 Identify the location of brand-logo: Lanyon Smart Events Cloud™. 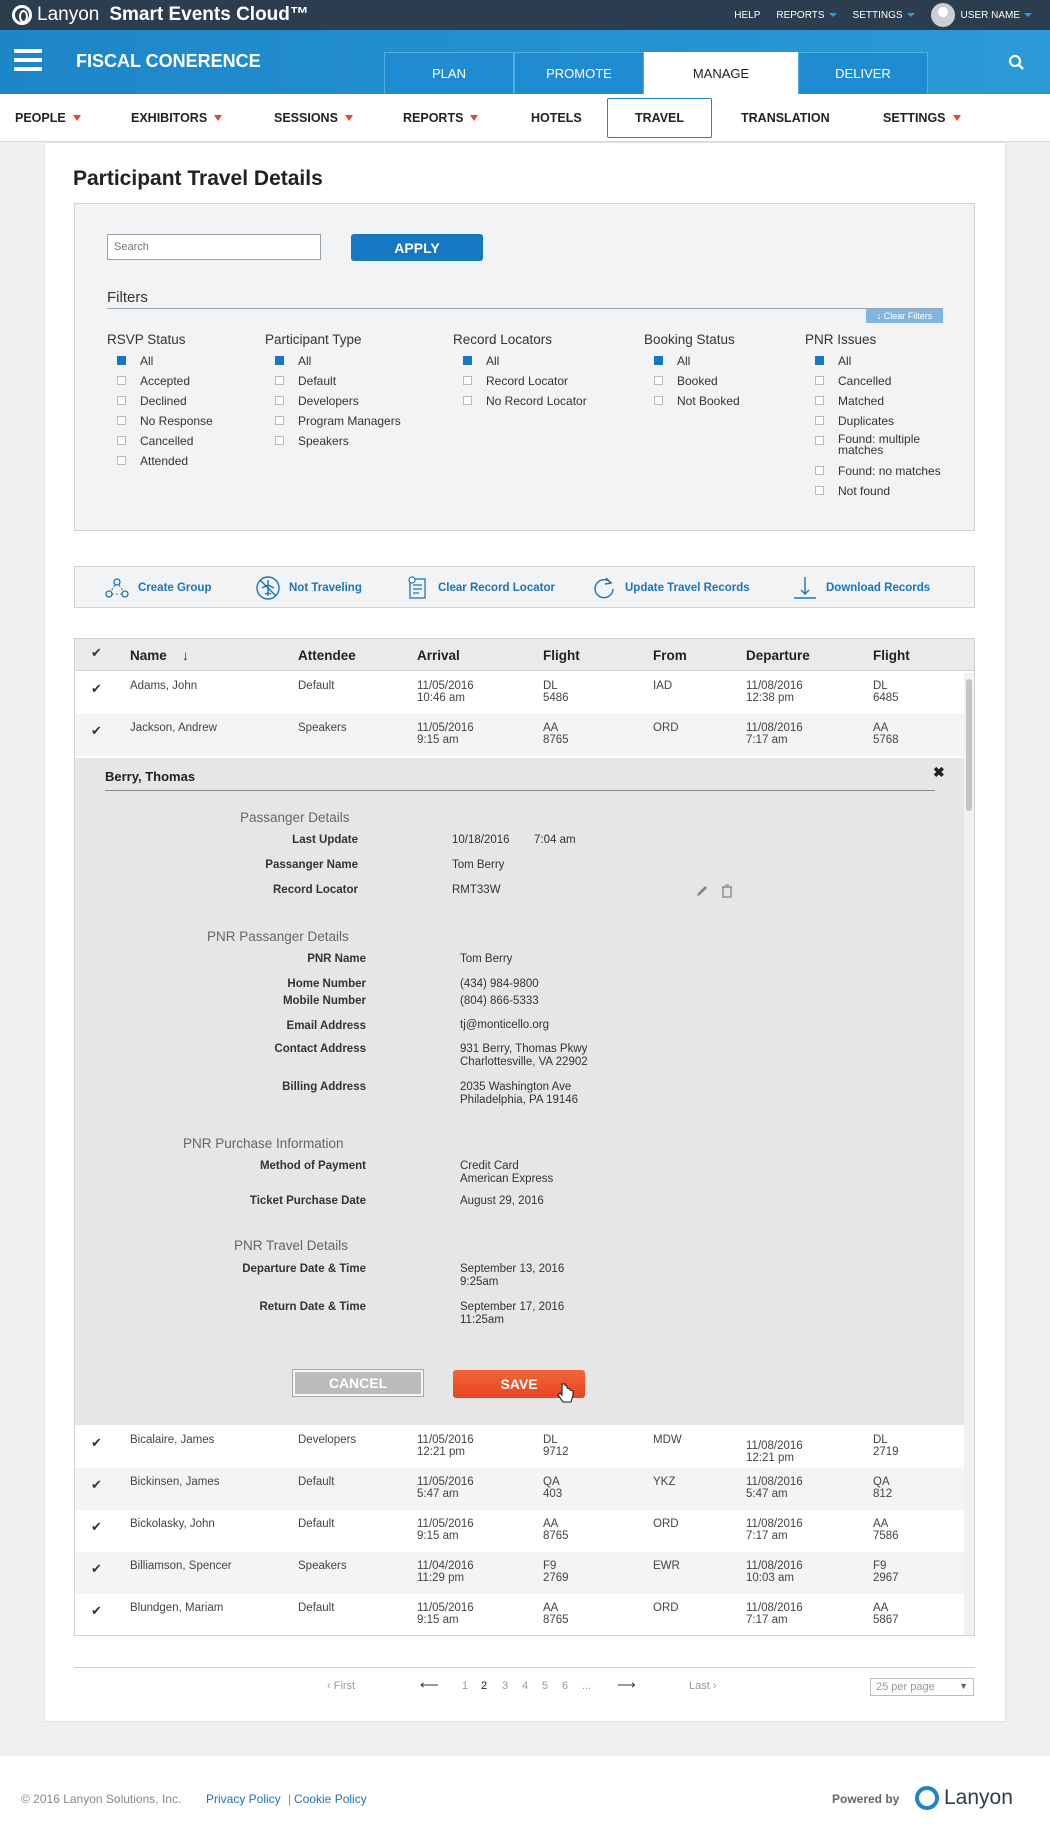
(160, 15).